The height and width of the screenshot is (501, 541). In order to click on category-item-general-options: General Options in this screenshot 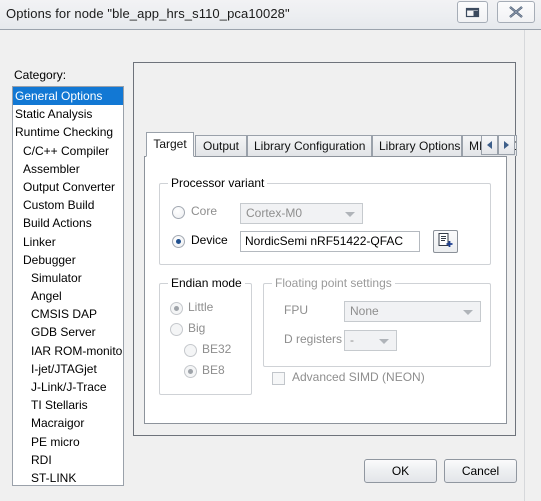, I will do `click(68, 96)`.